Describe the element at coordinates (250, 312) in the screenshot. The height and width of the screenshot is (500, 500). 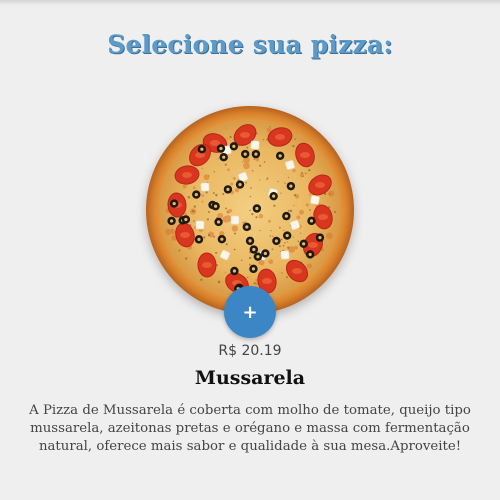
I see `add-pizza-button: +` at that location.